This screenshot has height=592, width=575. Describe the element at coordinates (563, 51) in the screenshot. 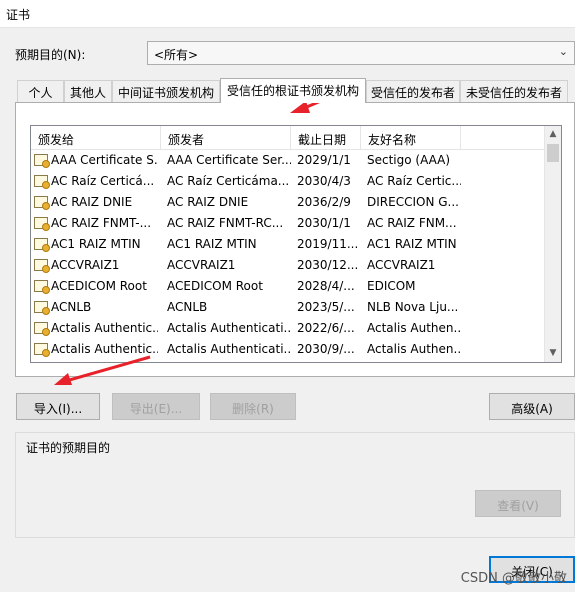

I see `chevron-down-icon: ⌄` at that location.